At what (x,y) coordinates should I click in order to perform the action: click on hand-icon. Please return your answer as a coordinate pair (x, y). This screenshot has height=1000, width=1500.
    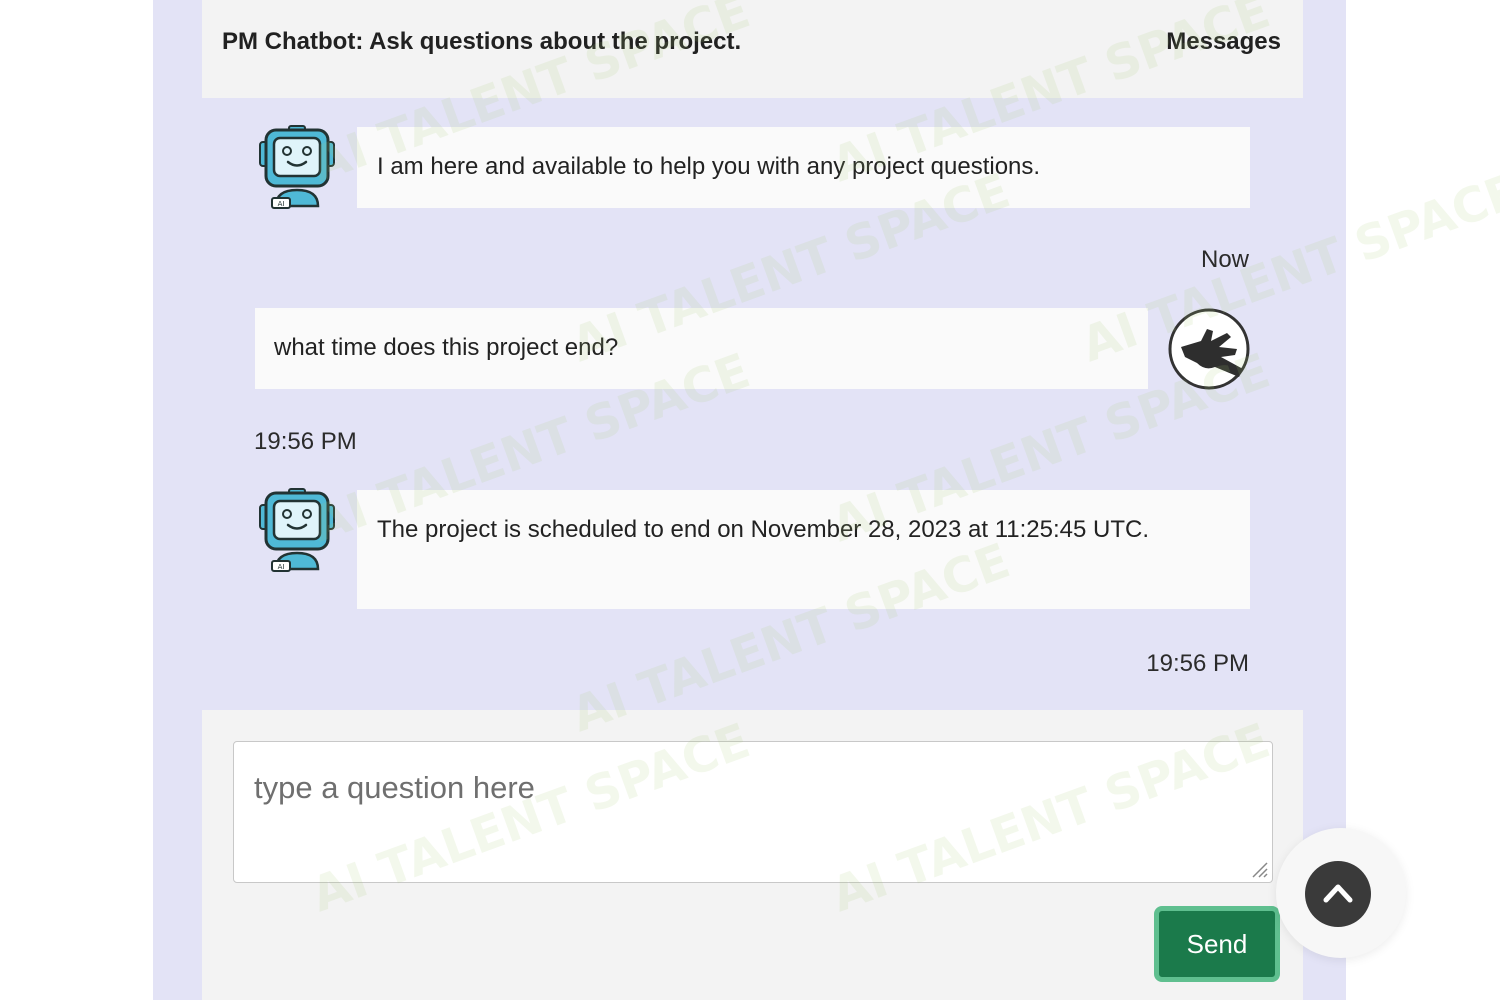
    Looking at the image, I should click on (1209, 349).